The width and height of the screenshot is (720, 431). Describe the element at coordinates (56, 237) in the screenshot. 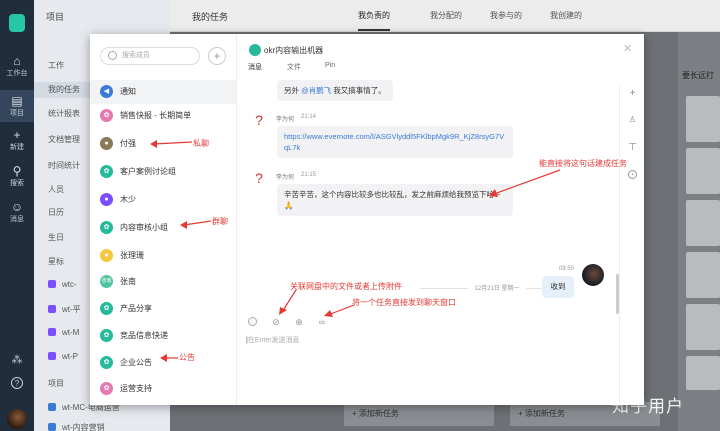

I see `sidebar-item: 生日` at that location.